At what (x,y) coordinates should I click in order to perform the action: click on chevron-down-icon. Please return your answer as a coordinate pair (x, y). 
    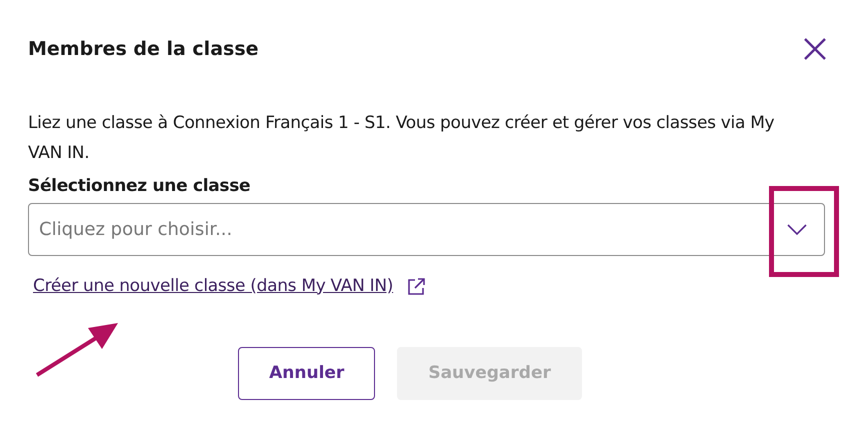
    Looking at the image, I should click on (797, 230).